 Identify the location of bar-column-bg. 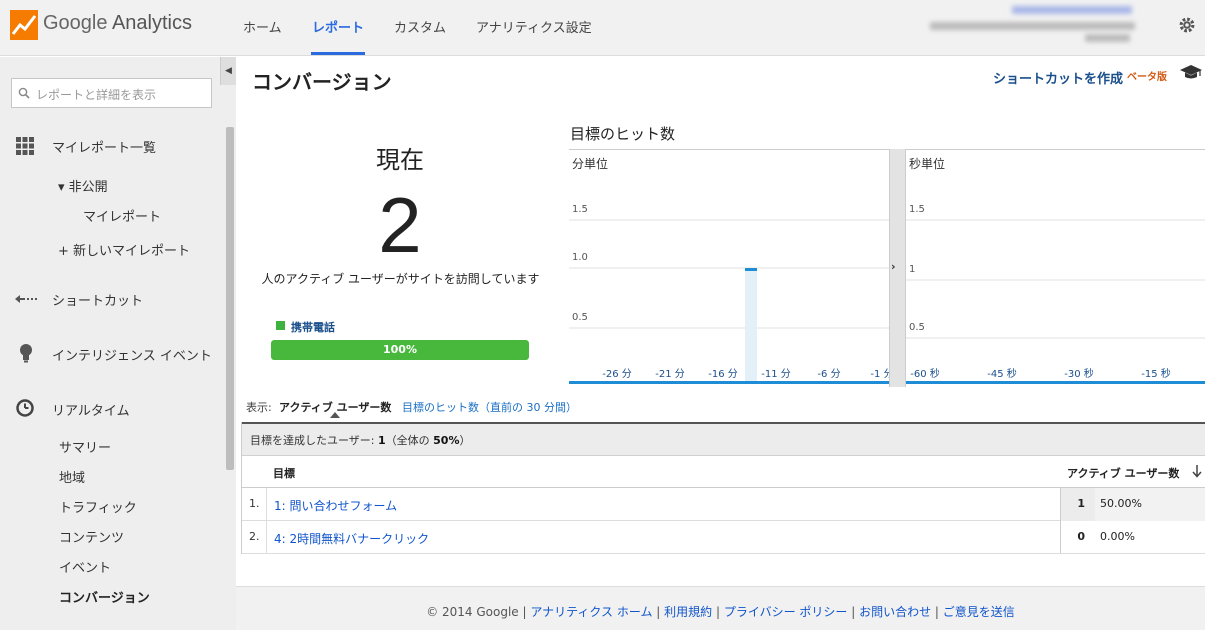
(751, 324).